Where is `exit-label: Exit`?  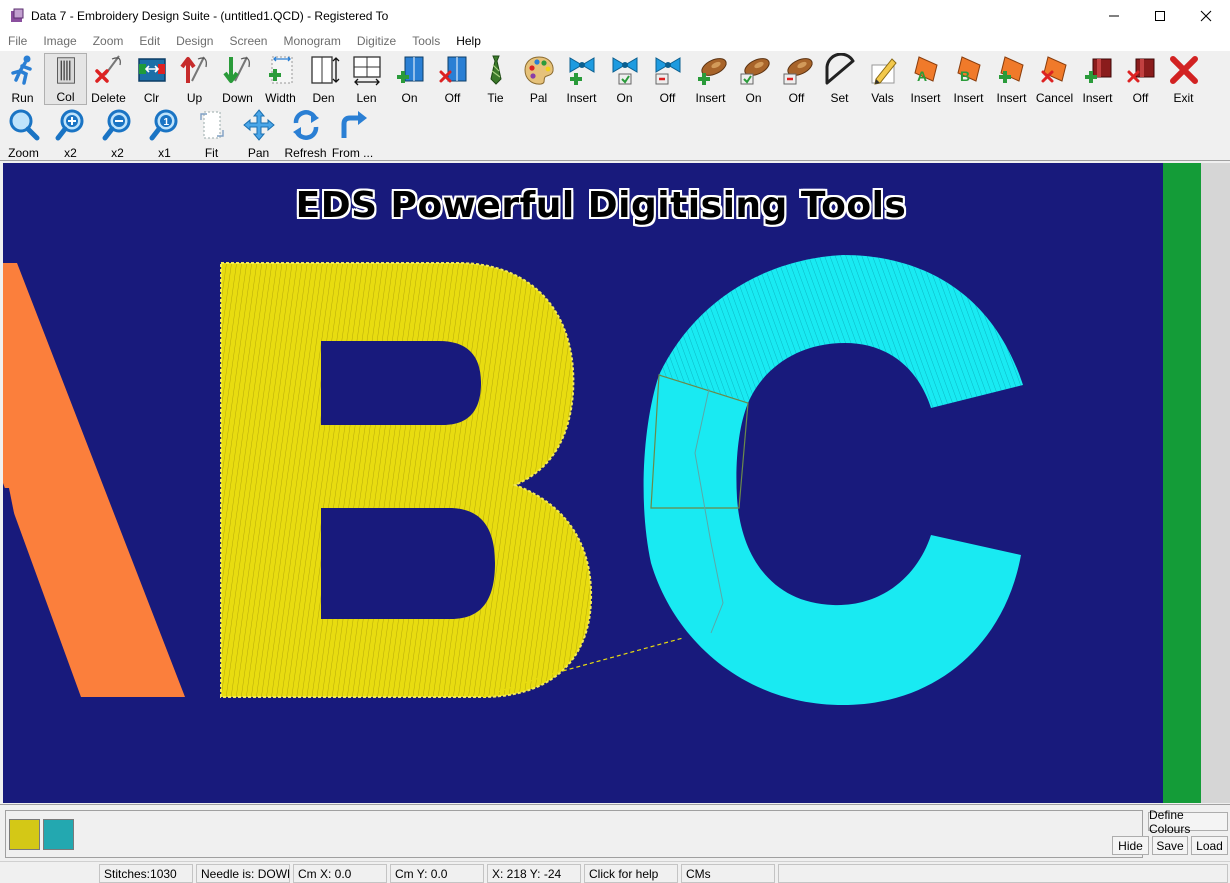 exit-label: Exit is located at coordinates (1183, 98).